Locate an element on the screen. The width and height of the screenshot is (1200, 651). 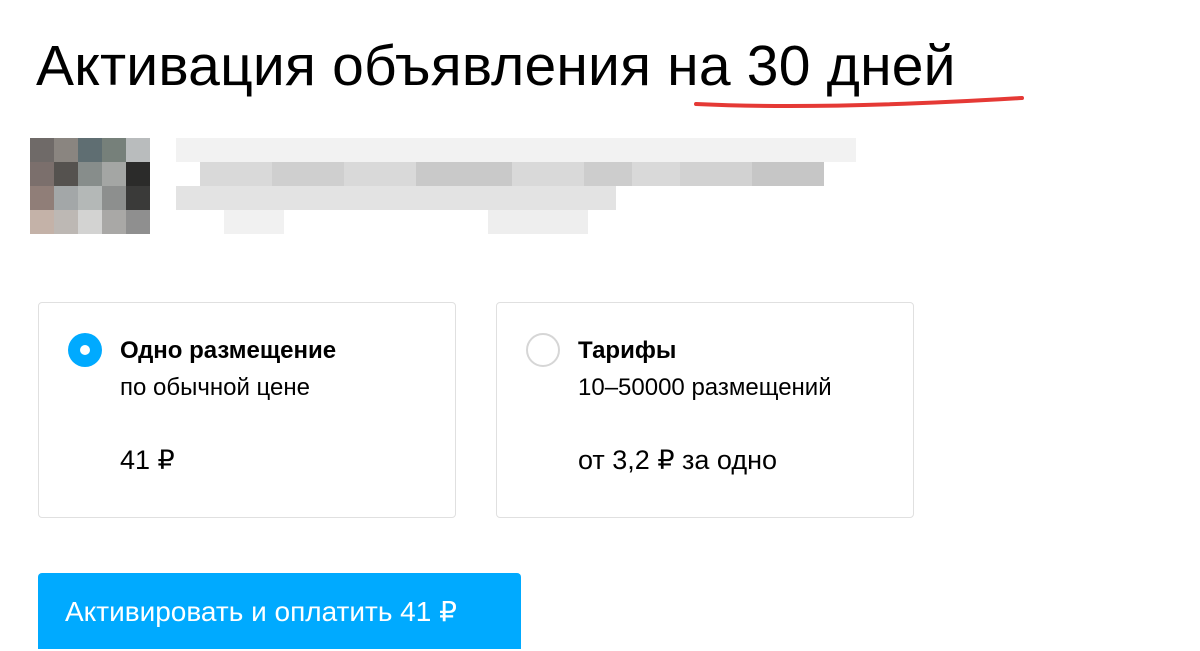
radio-unselected-icon is located at coordinates (543, 350).